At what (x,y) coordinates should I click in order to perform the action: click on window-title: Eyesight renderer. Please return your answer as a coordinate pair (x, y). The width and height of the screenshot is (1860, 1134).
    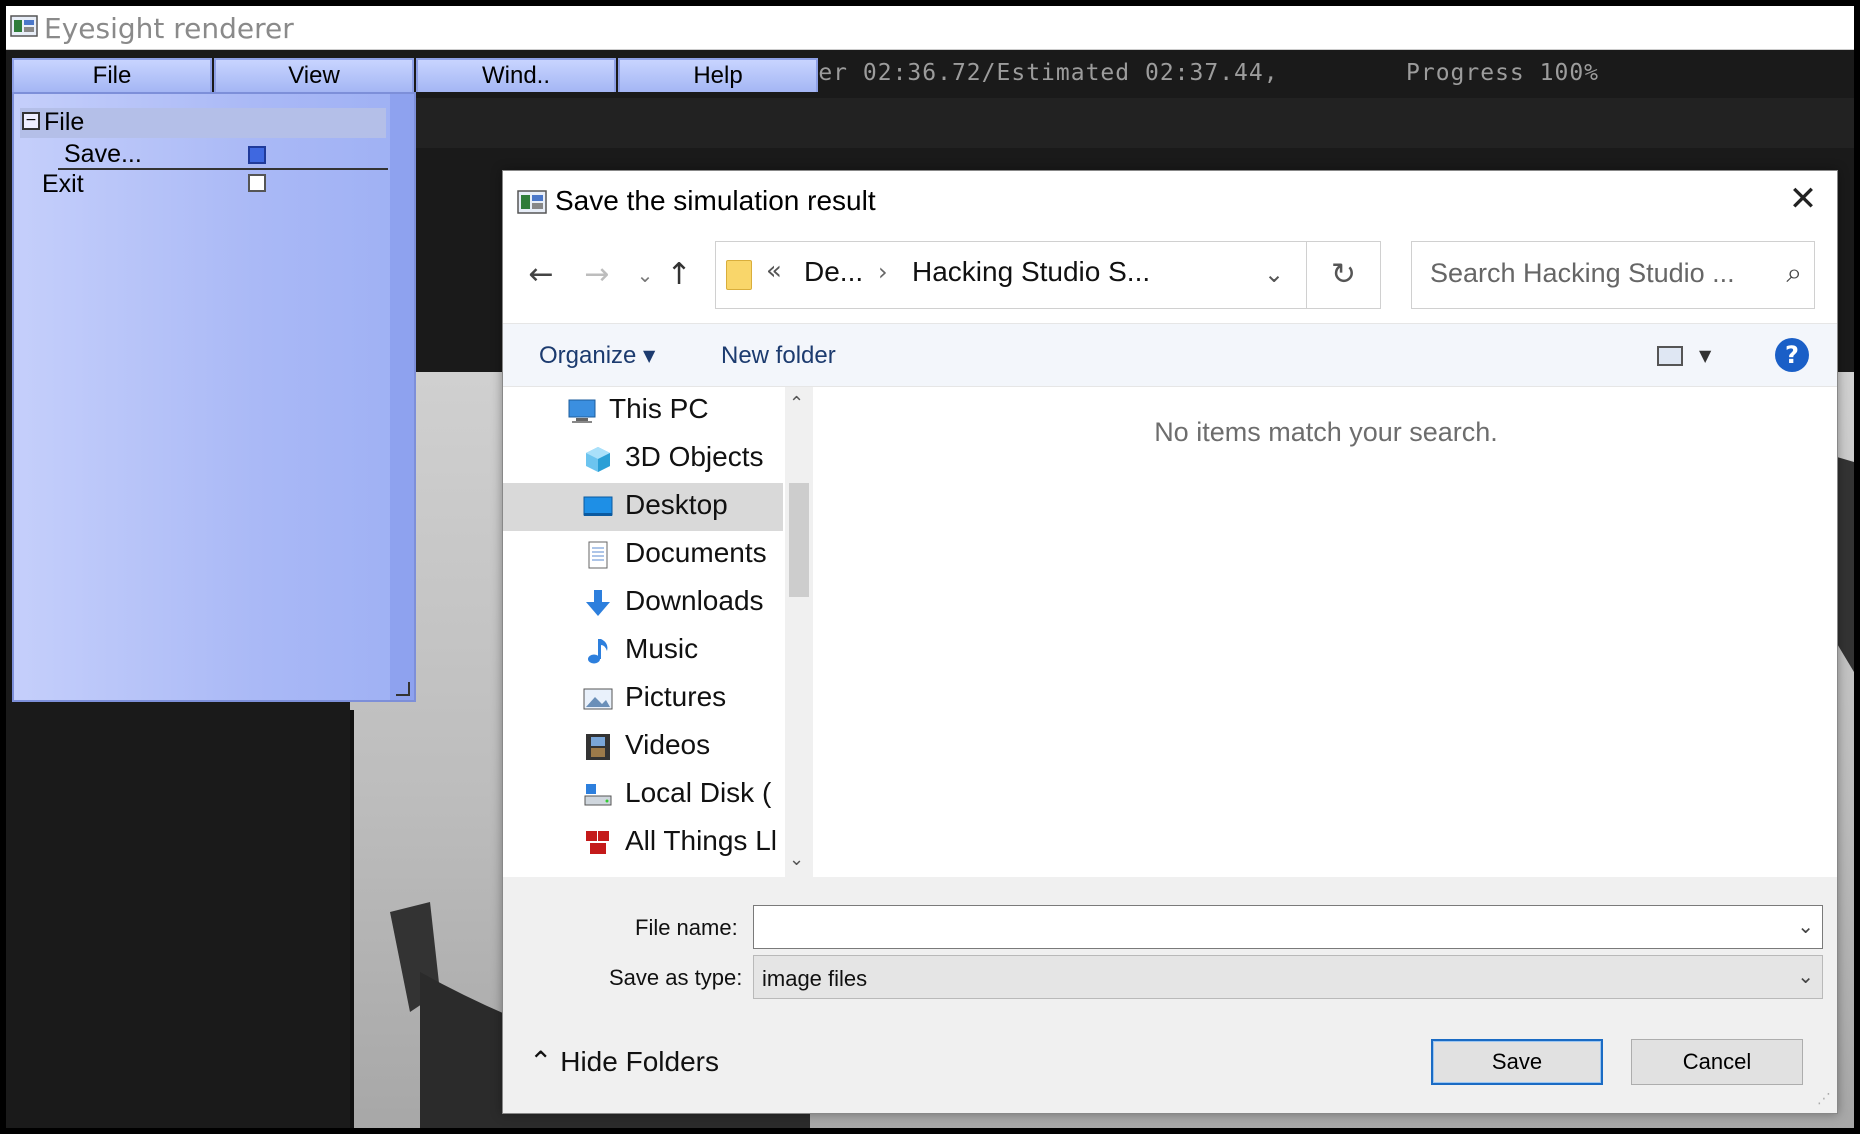
    Looking at the image, I should click on (169, 28).